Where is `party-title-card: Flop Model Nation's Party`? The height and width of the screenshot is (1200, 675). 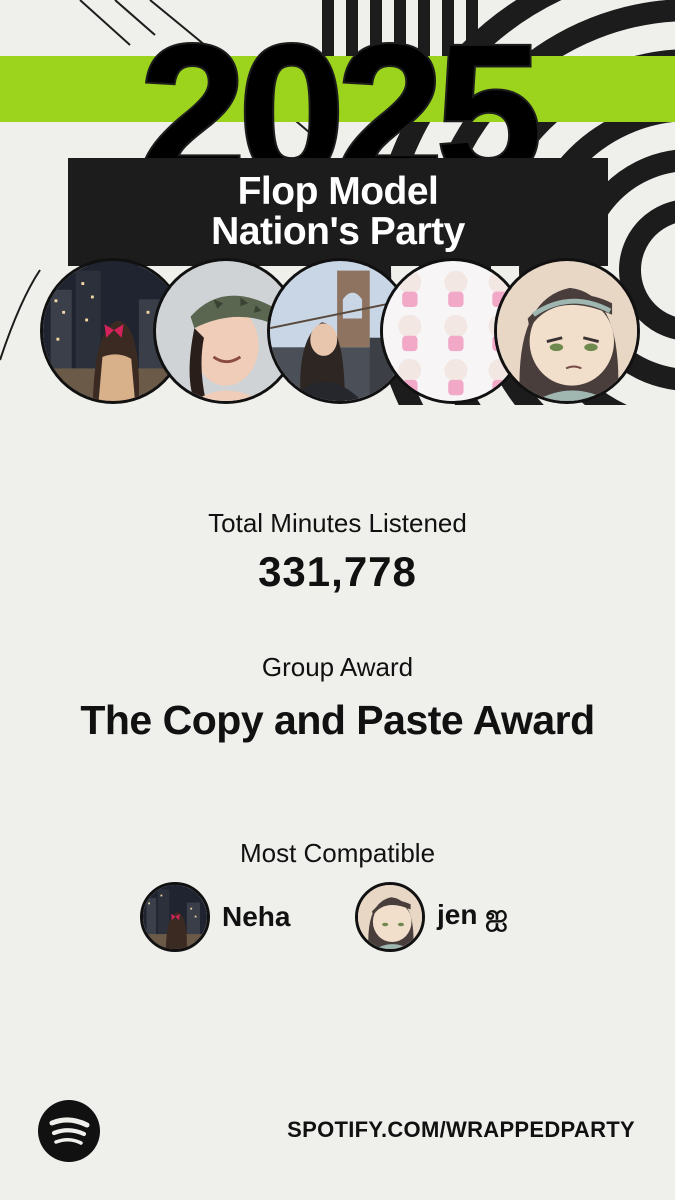 party-title-card: Flop Model Nation's Party is located at coordinates (338, 212).